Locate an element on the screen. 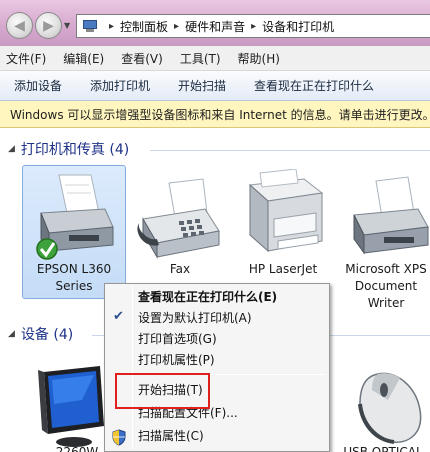  device-usb-mouse: USB OPTICAL is located at coordinates (383, 406).